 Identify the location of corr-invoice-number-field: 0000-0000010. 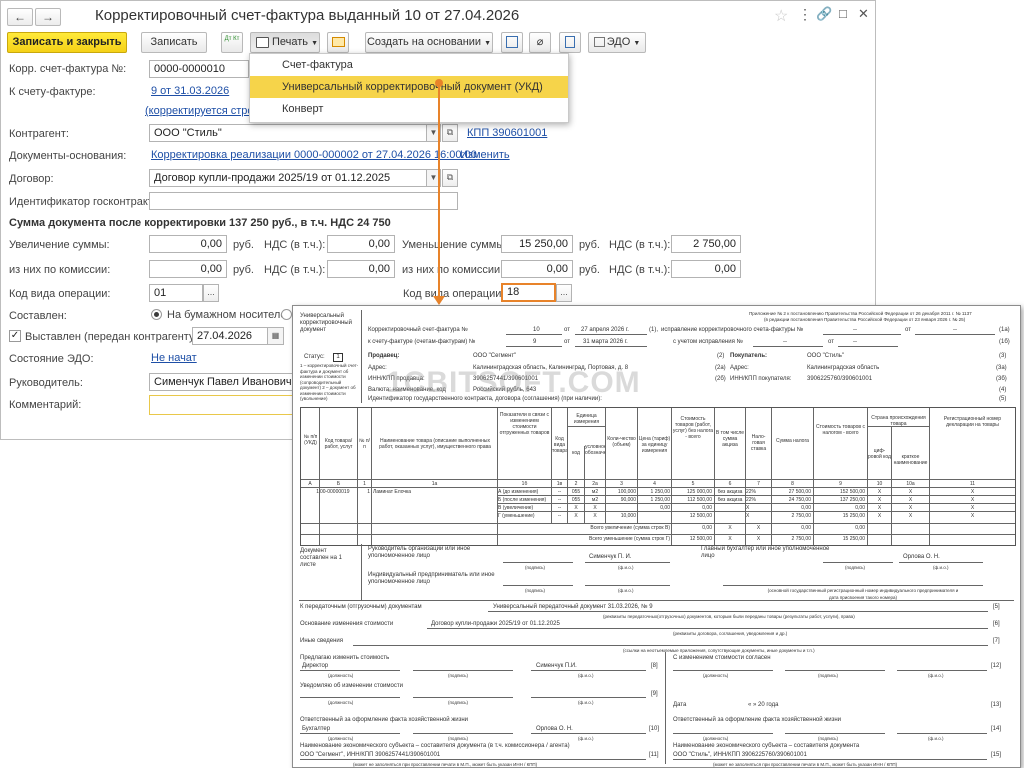
(199, 69).